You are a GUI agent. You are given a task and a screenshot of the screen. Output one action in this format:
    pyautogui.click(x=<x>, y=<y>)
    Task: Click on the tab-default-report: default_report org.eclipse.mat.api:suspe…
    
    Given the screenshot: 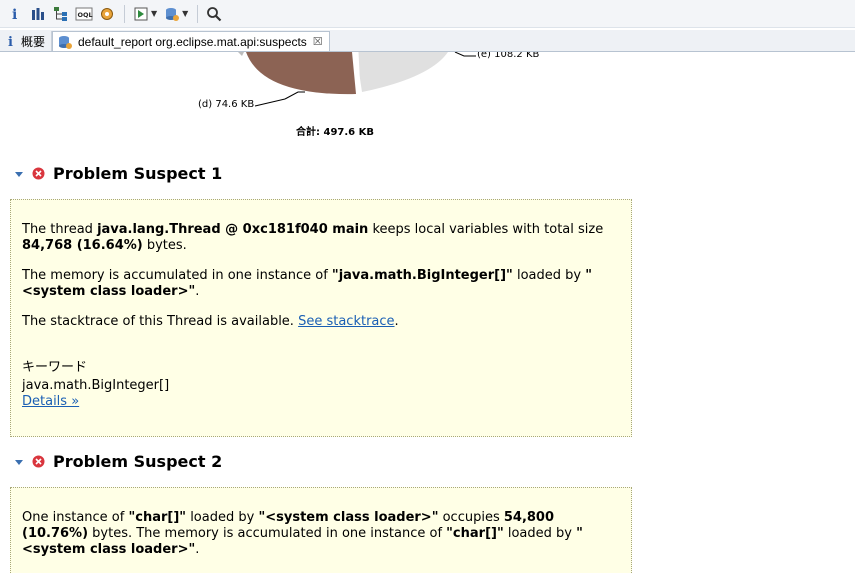 What is the action you would take?
    pyautogui.click(x=191, y=41)
    